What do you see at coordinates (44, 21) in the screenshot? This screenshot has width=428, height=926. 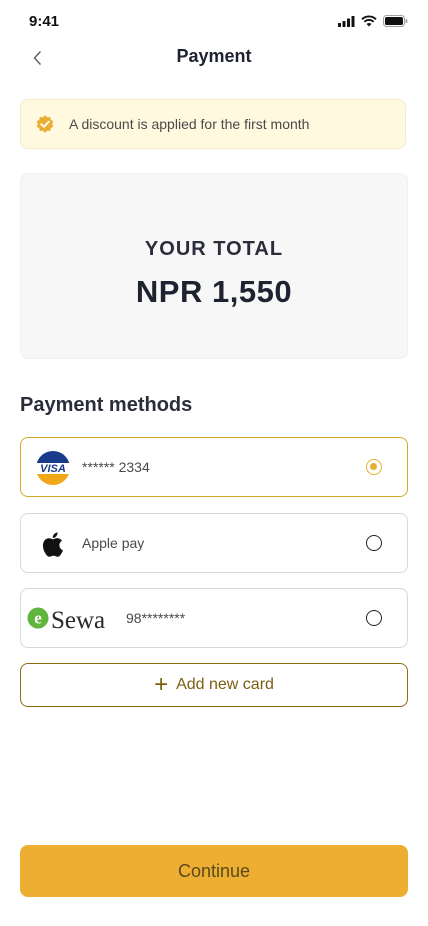 I see `status-time: 9:41` at bounding box center [44, 21].